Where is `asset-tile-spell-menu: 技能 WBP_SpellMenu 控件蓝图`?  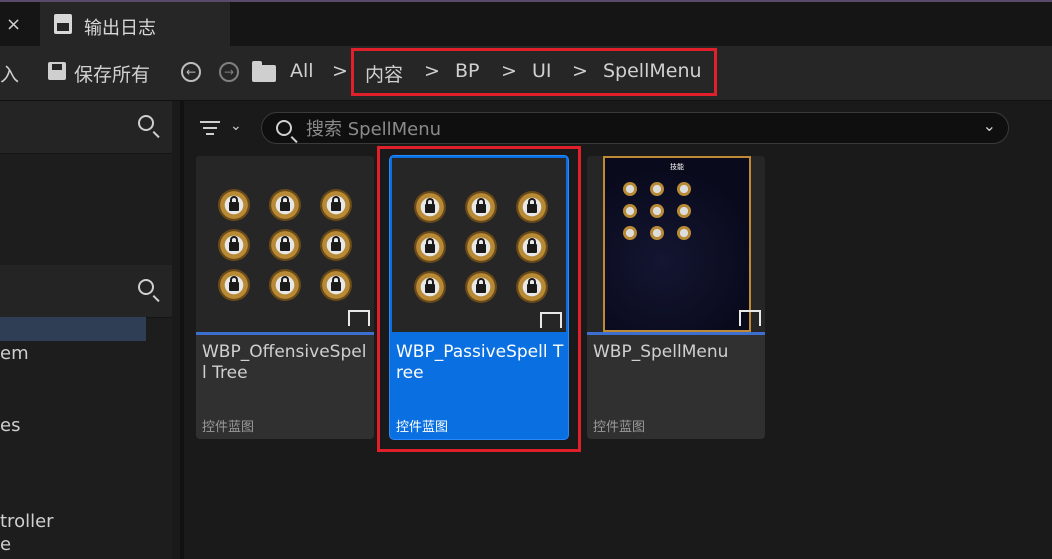 asset-tile-spell-menu: 技能 WBP_SpellMenu 控件蓝图 is located at coordinates (676, 297).